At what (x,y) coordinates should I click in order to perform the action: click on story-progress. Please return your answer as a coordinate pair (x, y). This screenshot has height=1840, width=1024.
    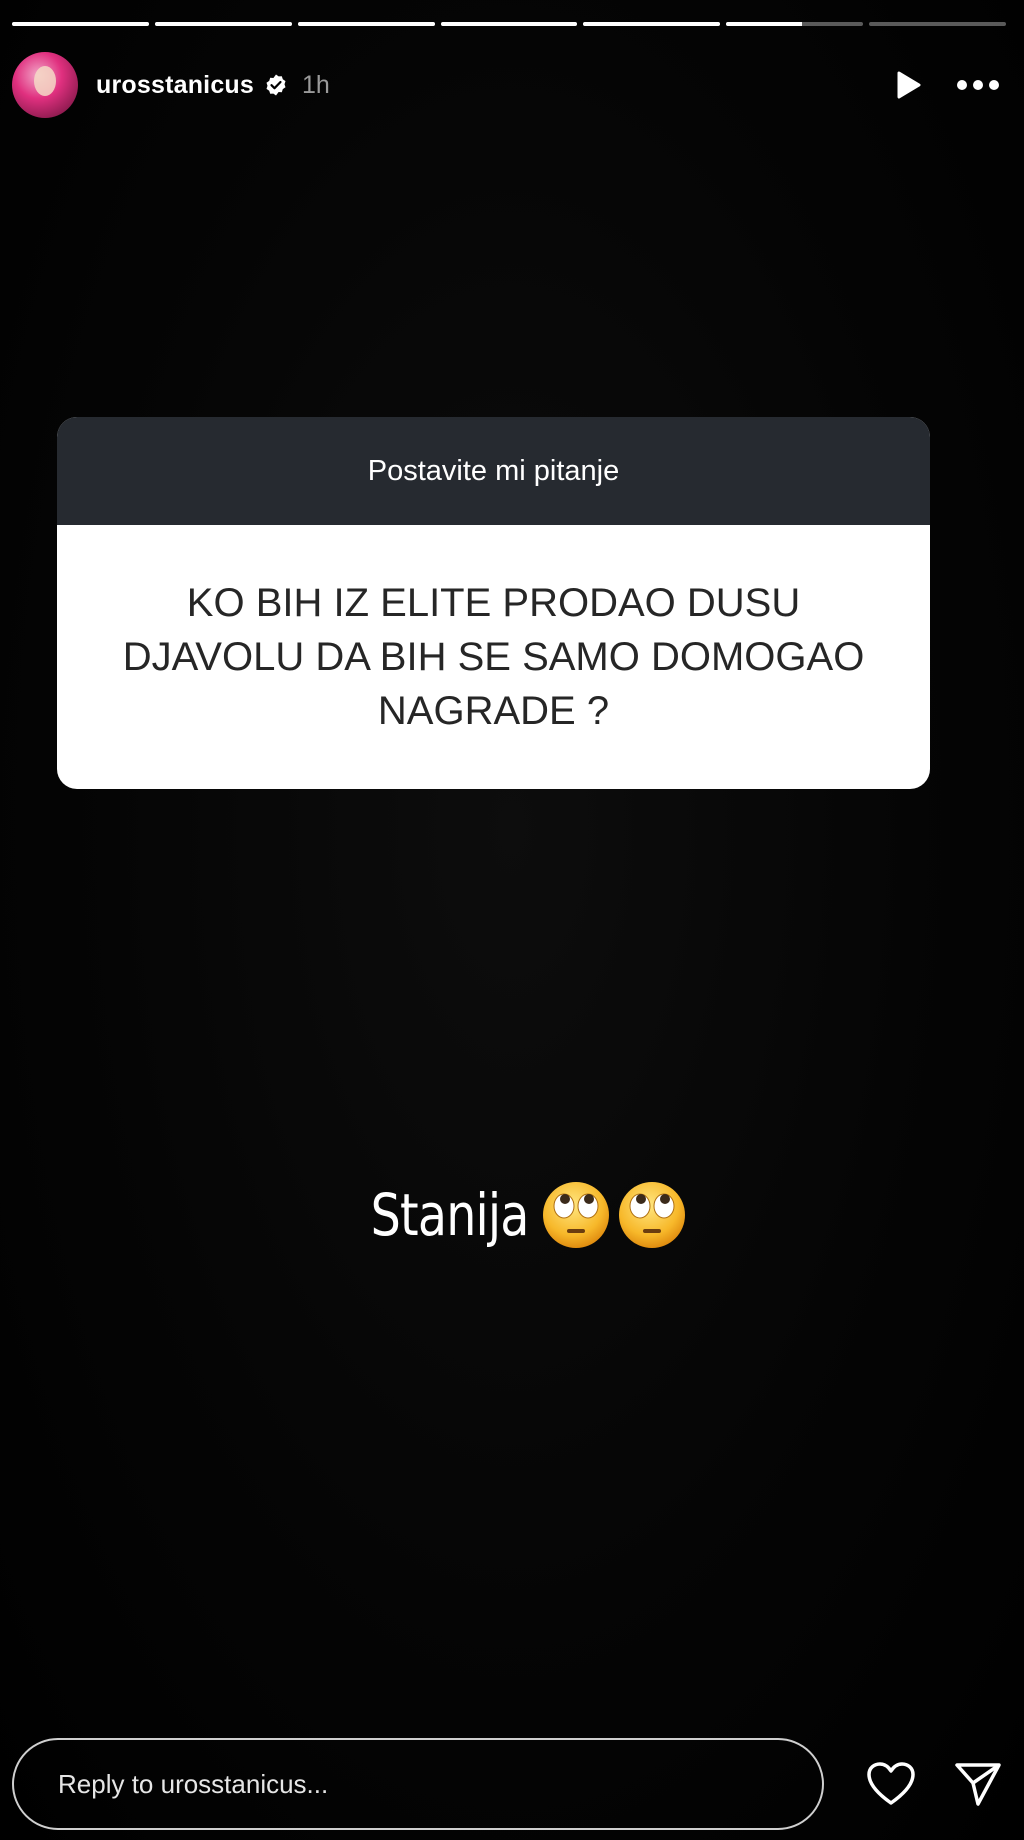
    Looking at the image, I should click on (509, 24).